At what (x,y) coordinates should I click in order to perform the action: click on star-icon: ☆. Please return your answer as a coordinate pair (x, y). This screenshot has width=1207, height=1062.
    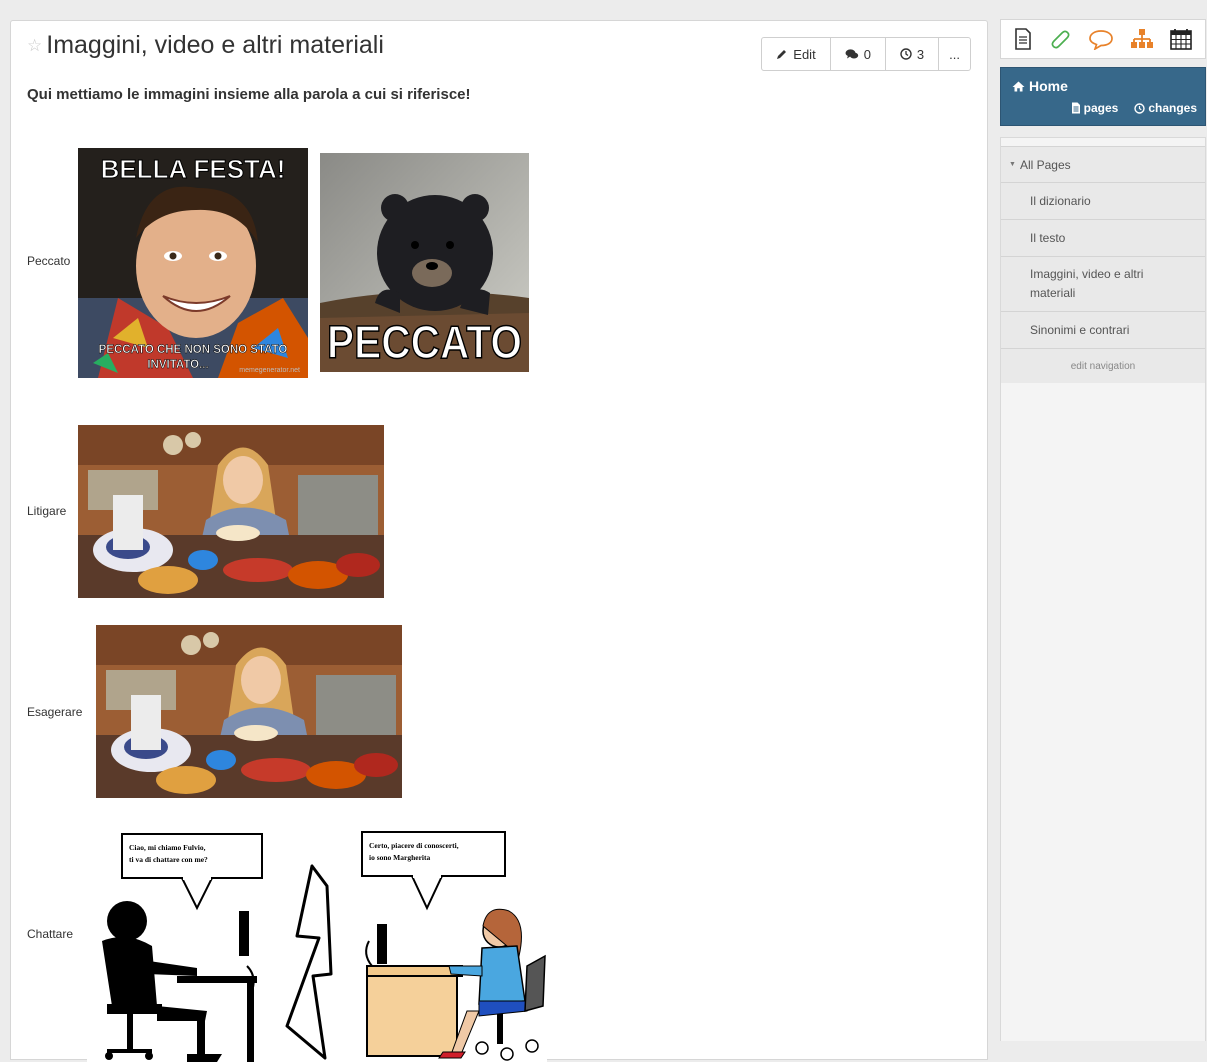
    Looking at the image, I should click on (34, 45).